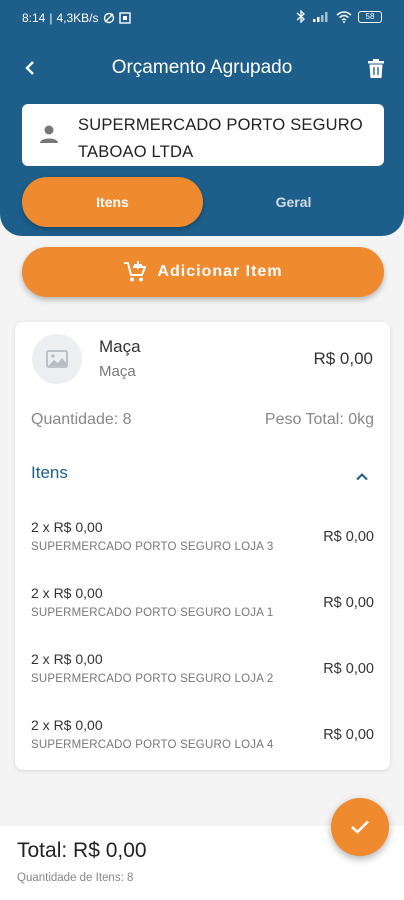 The height and width of the screenshot is (900, 404). What do you see at coordinates (152, 547) in the screenshot?
I see `item-store: SUPERMERCADO PORTO SEGURO LOJA 3` at bounding box center [152, 547].